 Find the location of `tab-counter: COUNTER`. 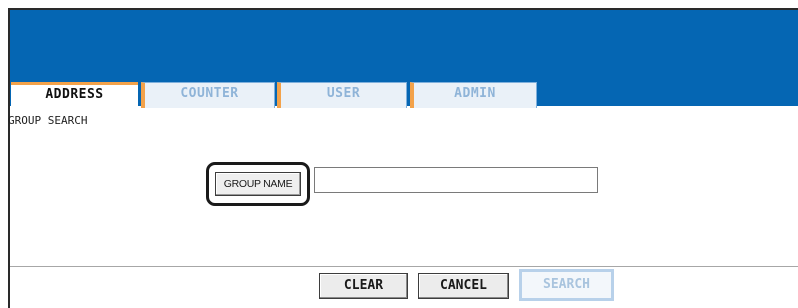

tab-counter: COUNTER is located at coordinates (208, 95).